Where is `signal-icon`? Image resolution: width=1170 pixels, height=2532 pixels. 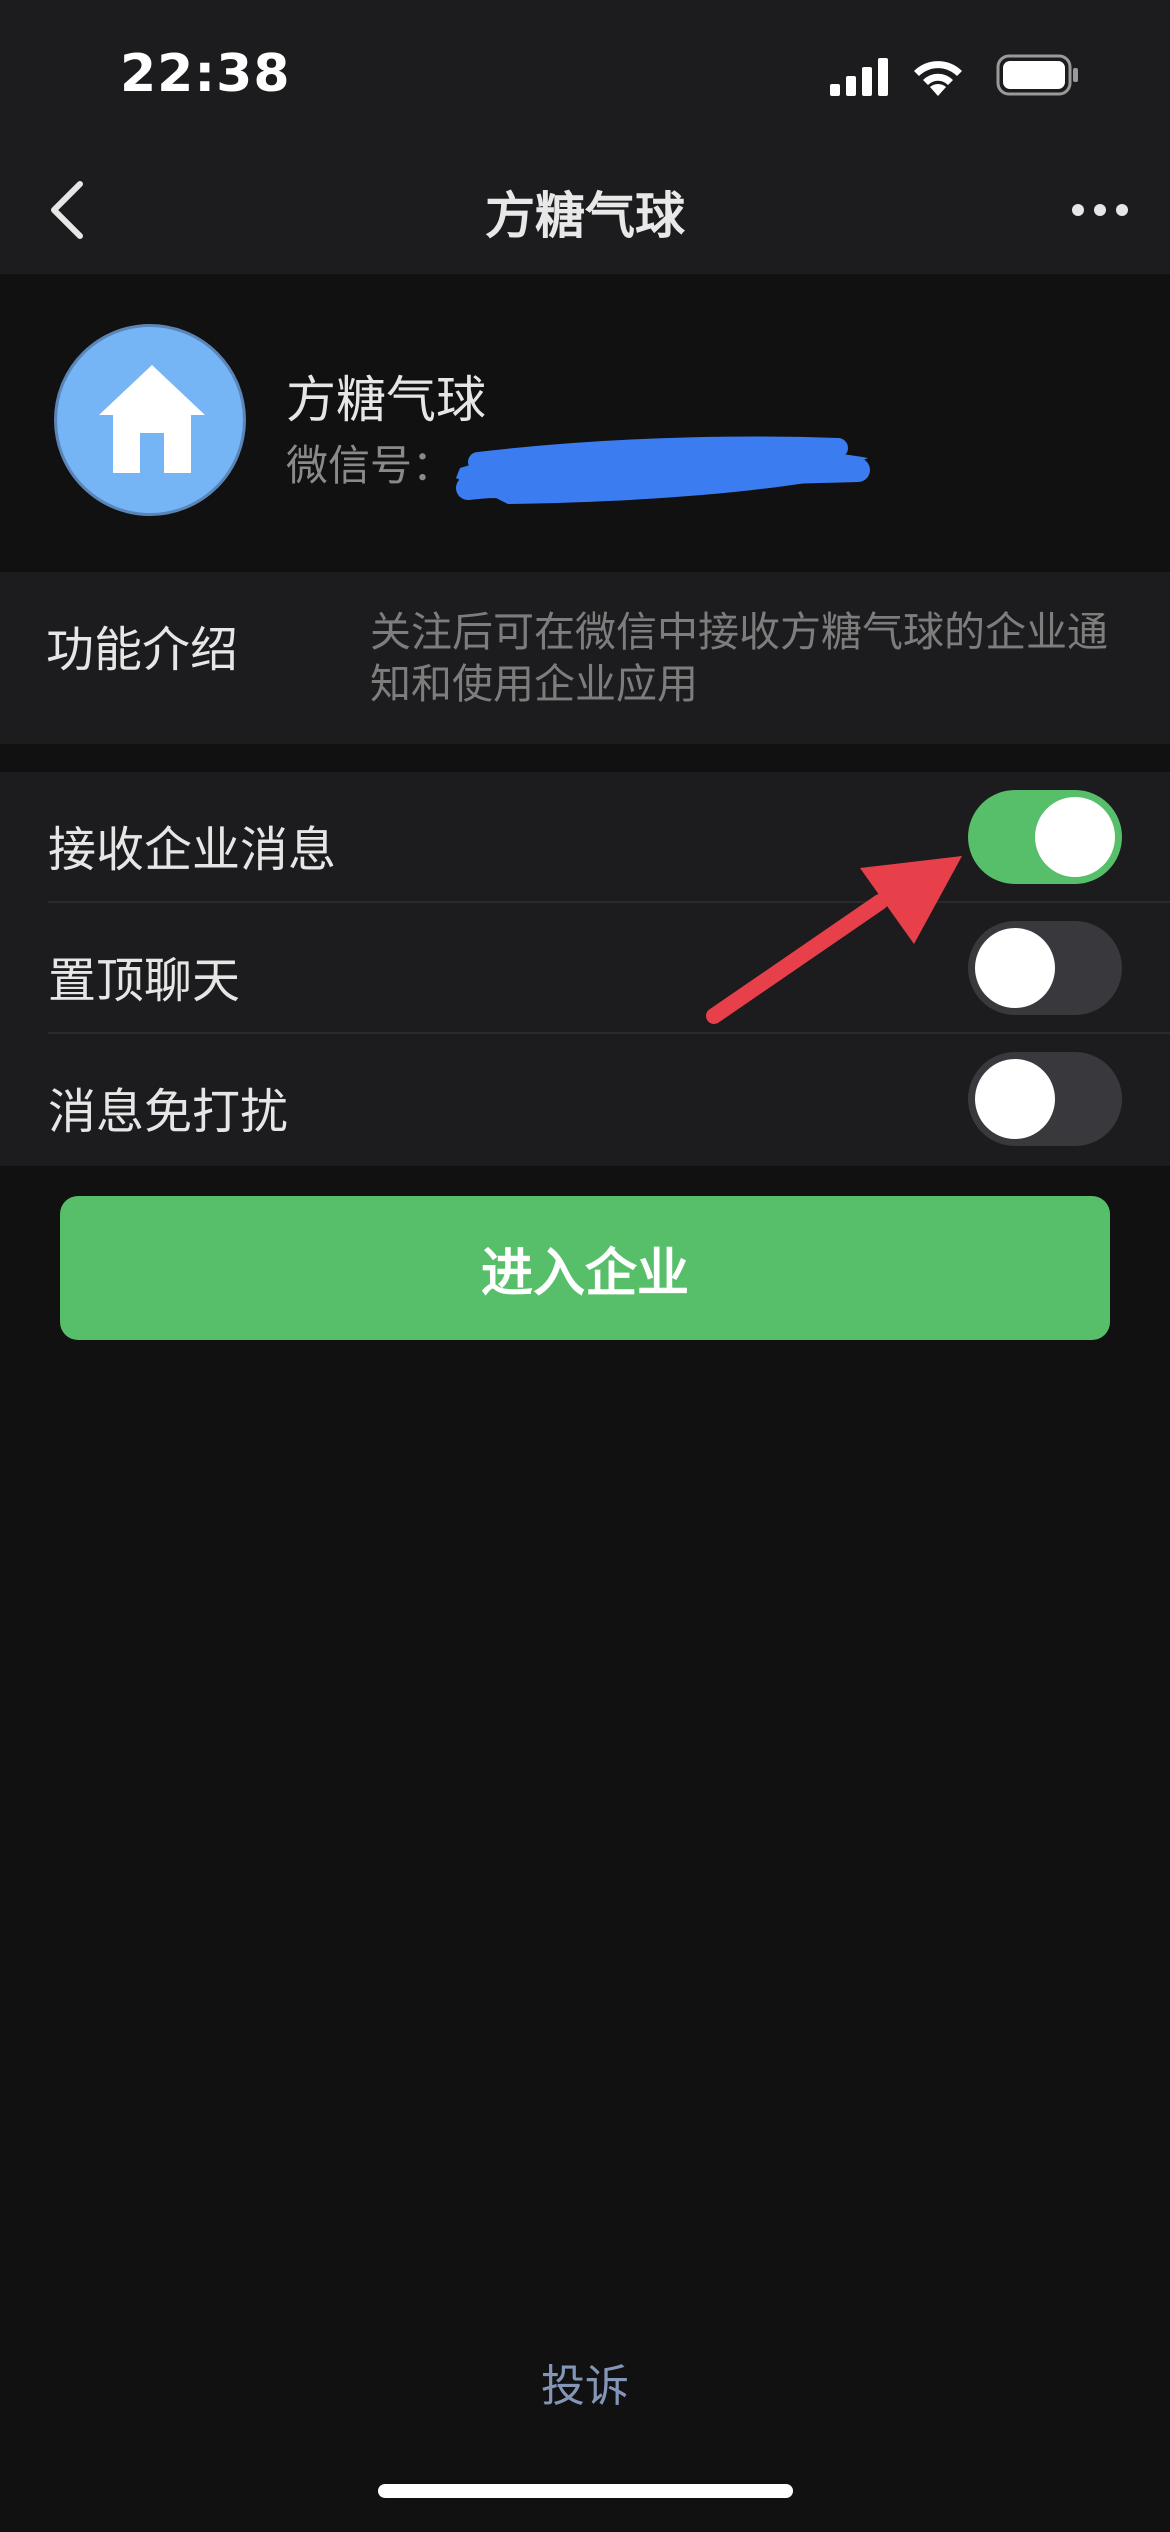 signal-icon is located at coordinates (859, 77).